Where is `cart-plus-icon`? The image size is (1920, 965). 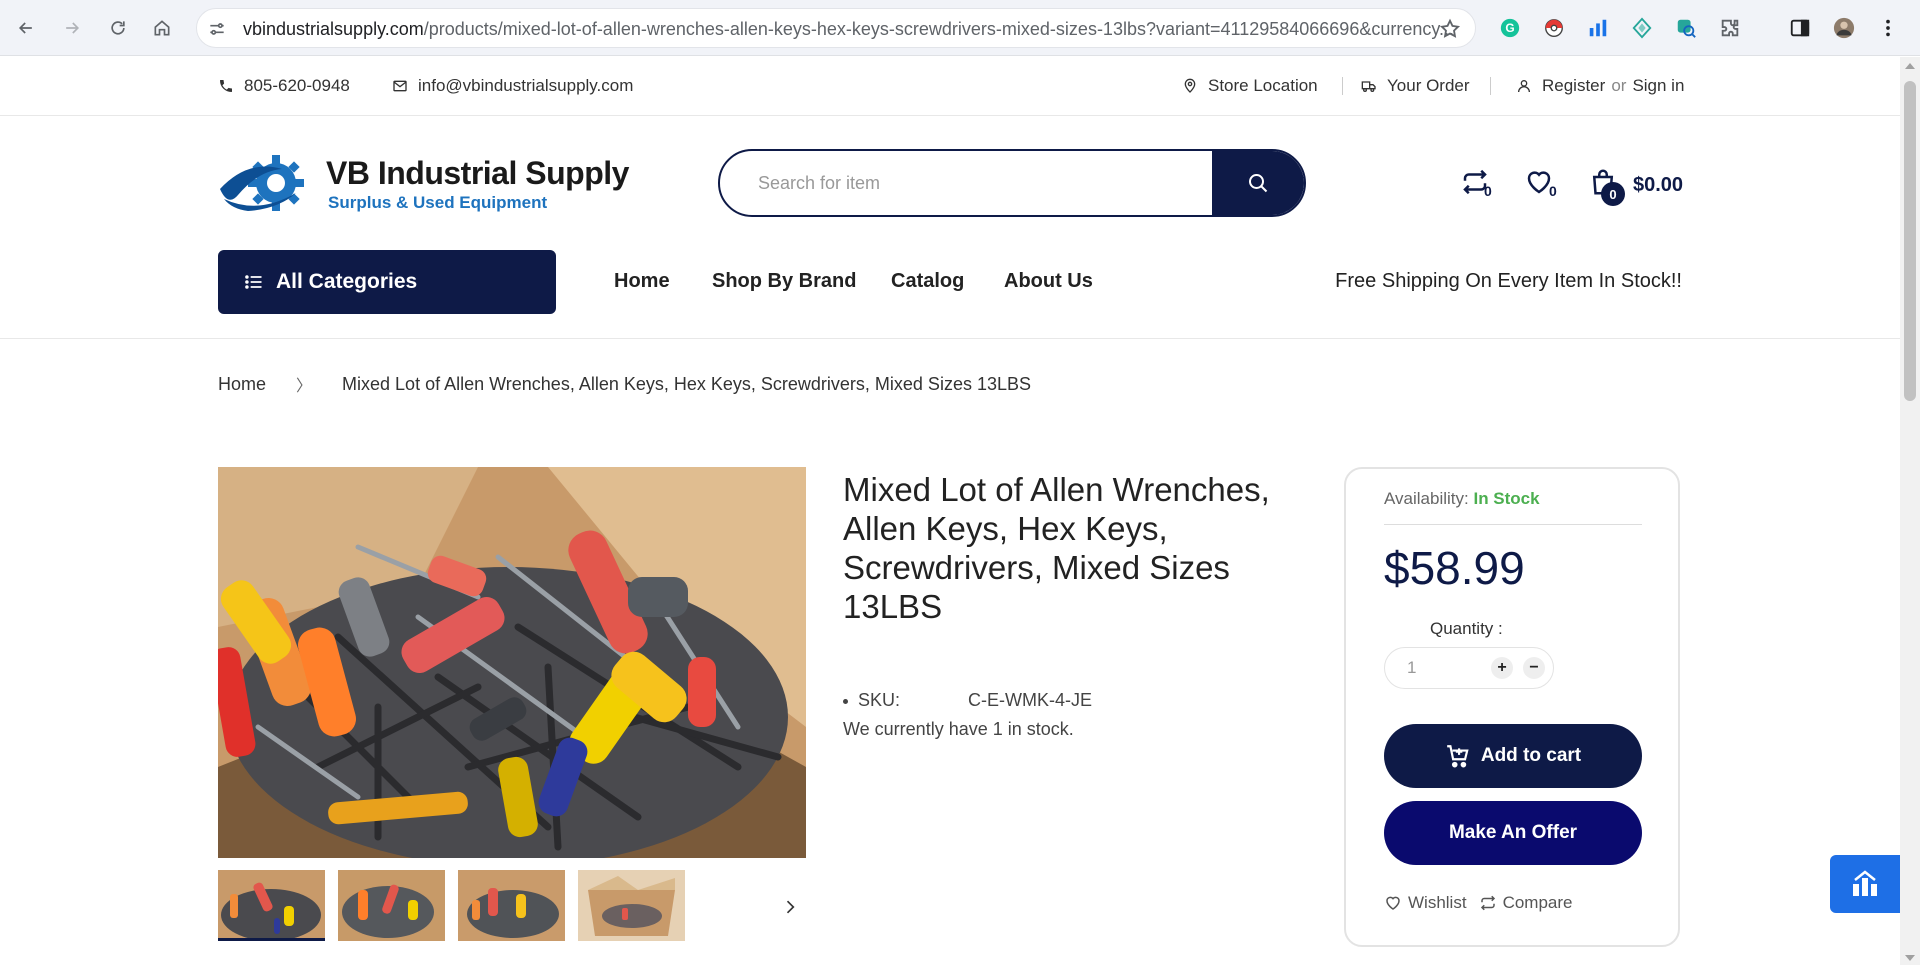 cart-plus-icon is located at coordinates (1458, 756).